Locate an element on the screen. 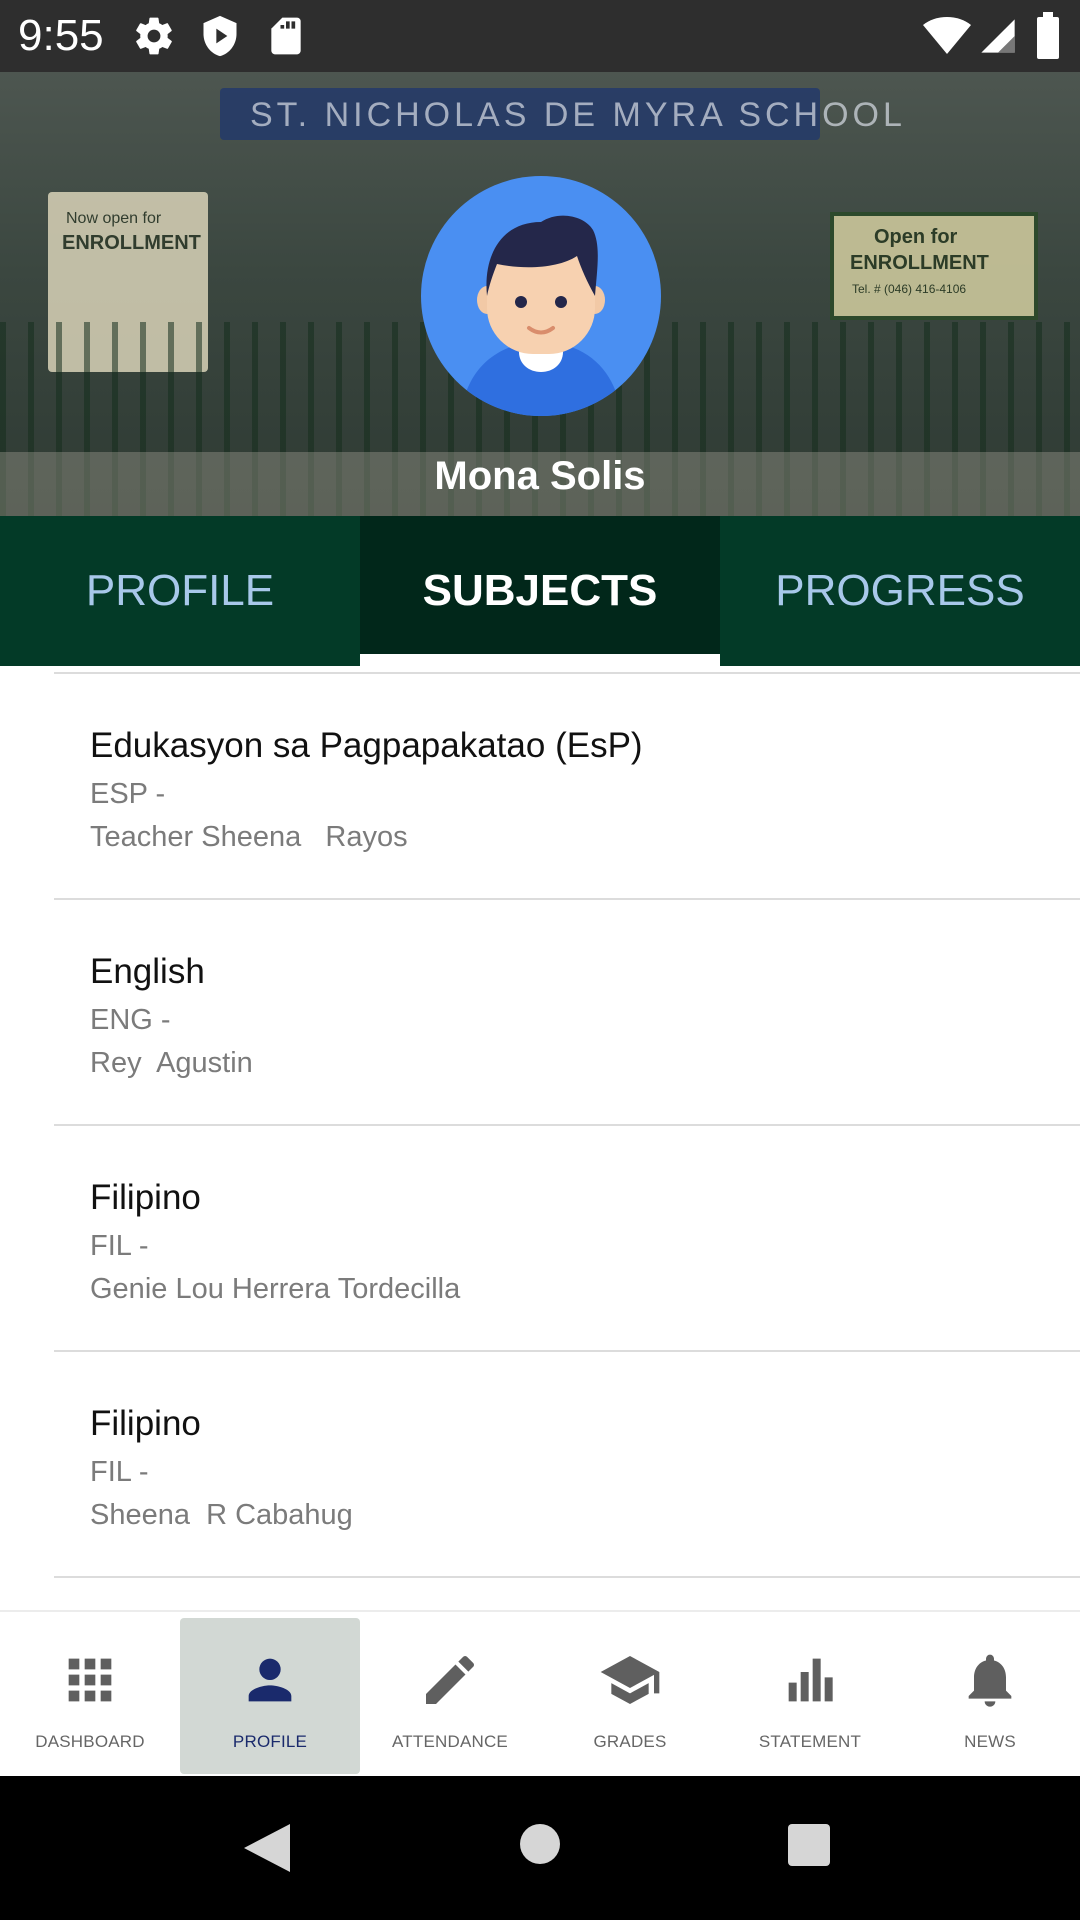 The height and width of the screenshot is (1920, 1080). subject-teacher: Rey Agustin is located at coordinates (171, 1063).